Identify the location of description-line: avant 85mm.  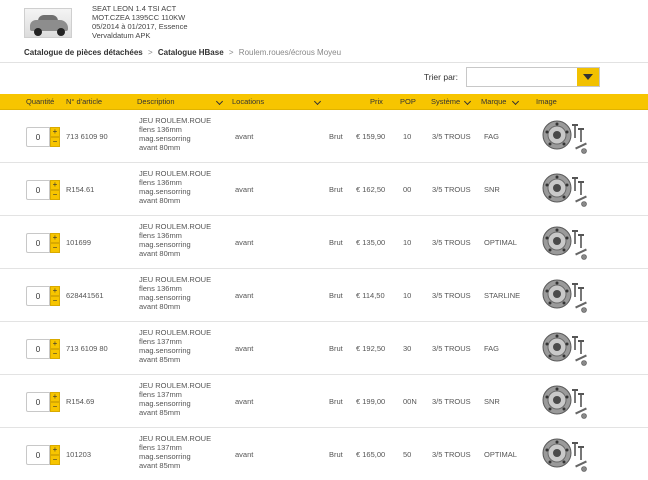
(160, 465).